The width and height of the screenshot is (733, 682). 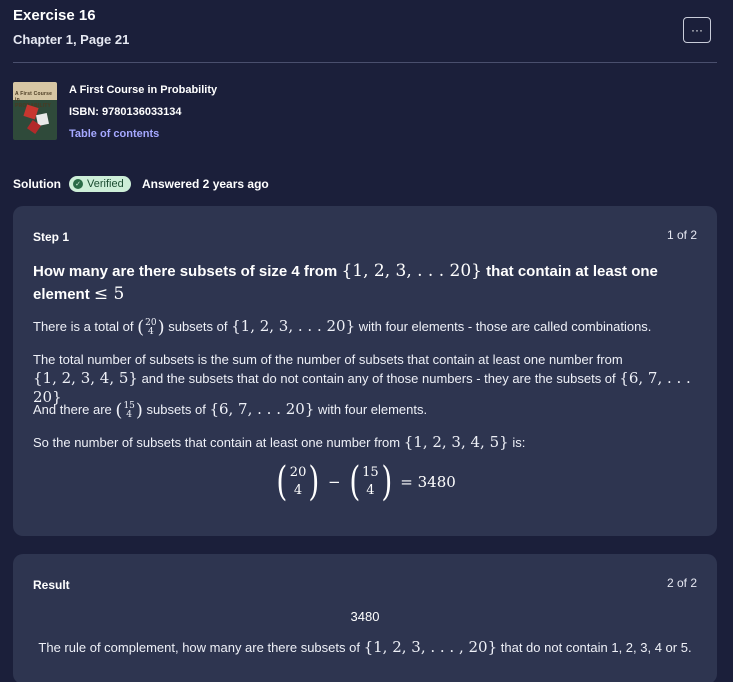 I want to click on math-set: {1, 2, 3, . . . 20}, so click(x=411, y=271).